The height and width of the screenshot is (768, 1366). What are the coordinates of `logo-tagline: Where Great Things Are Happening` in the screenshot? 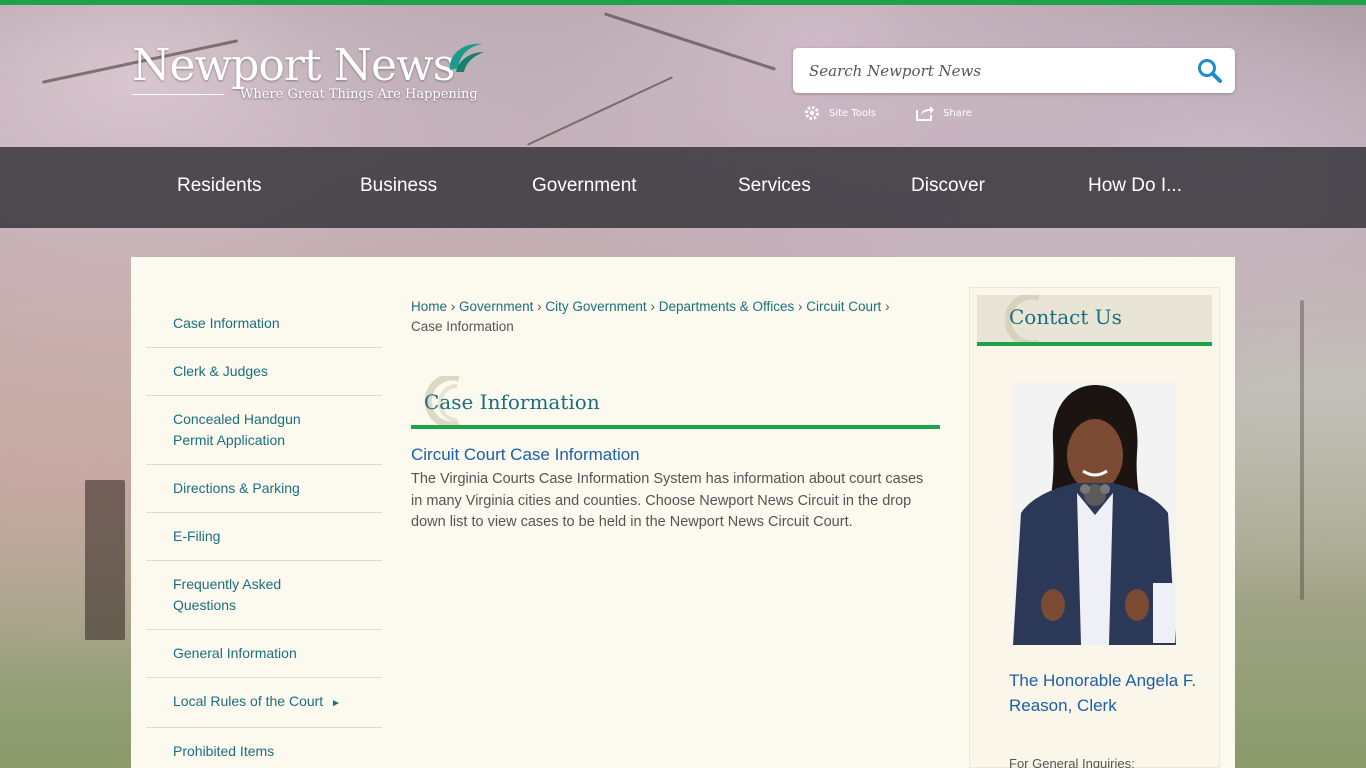 It's located at (359, 94).